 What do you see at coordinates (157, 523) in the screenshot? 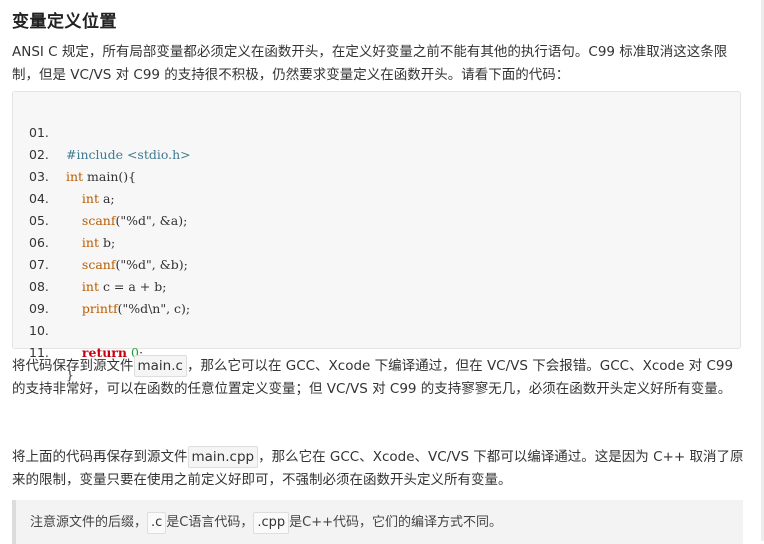
I see `extension-c: .c` at bounding box center [157, 523].